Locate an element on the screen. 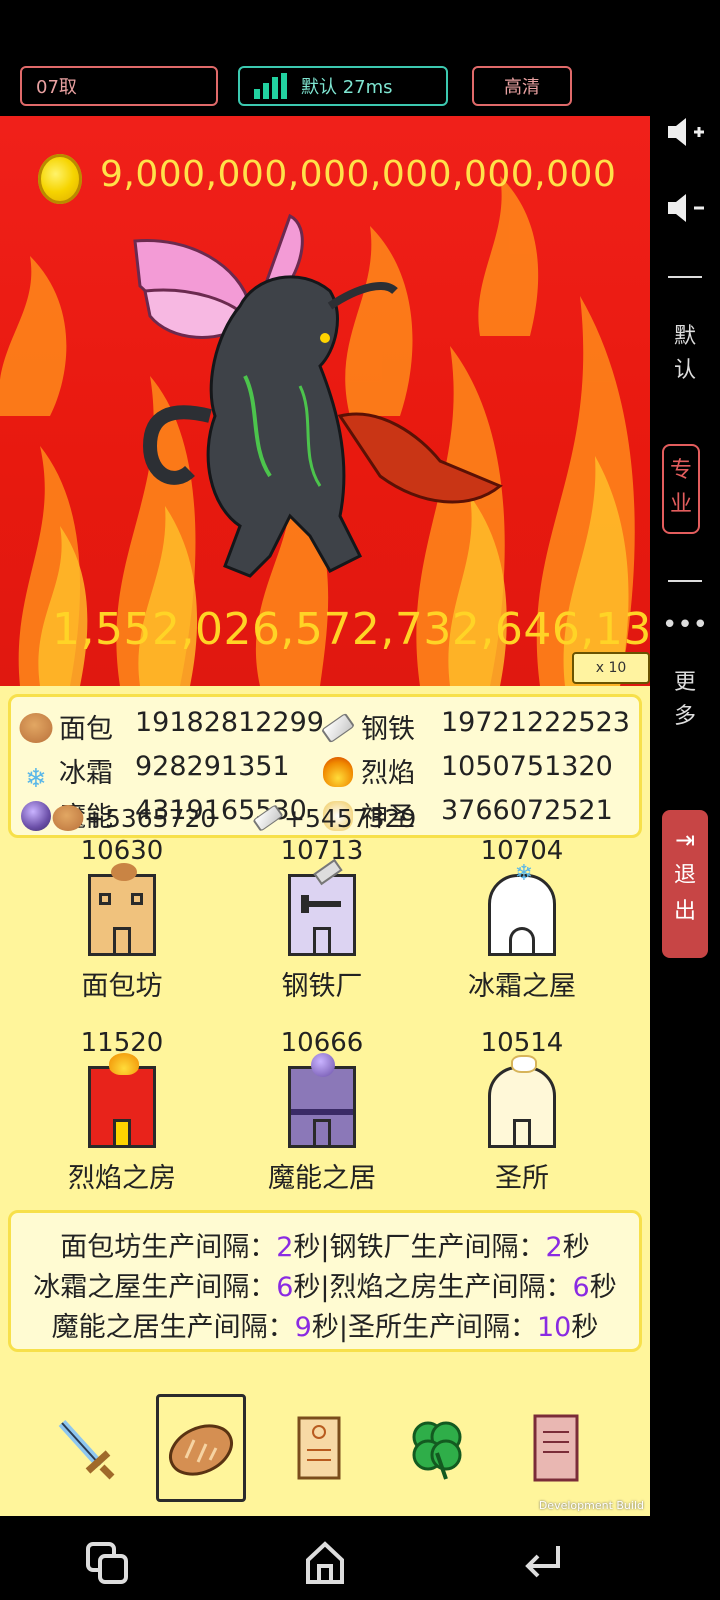  resource-name: 面包 is located at coordinates (86, 729).